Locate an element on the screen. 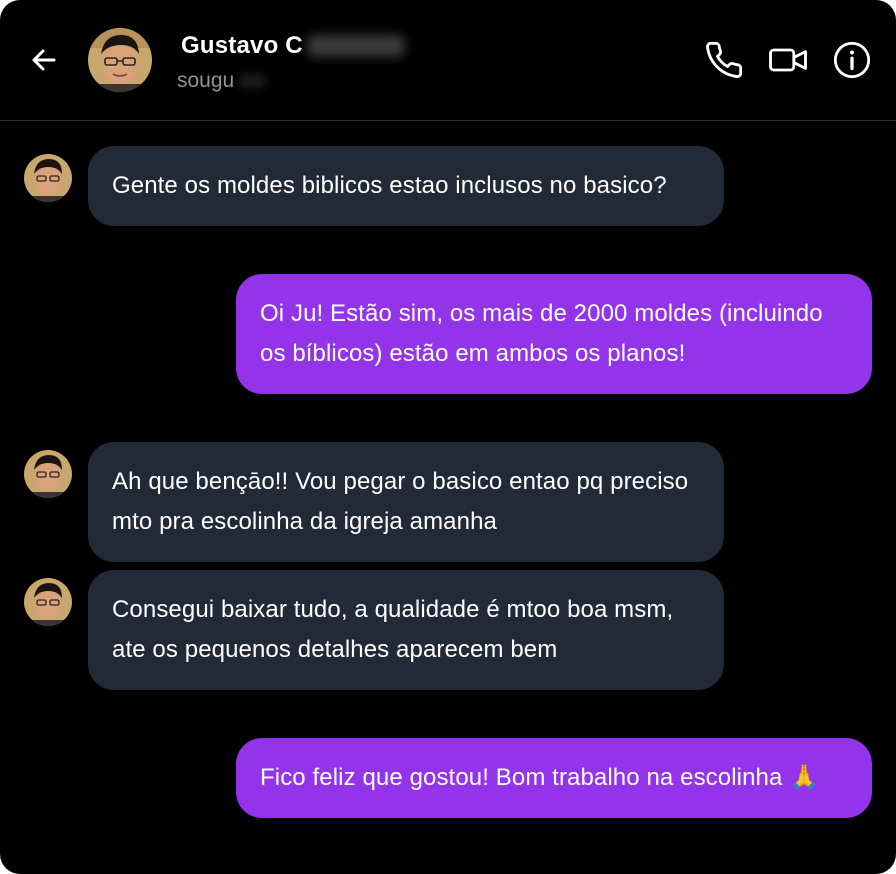  back-button is located at coordinates (44, 60).